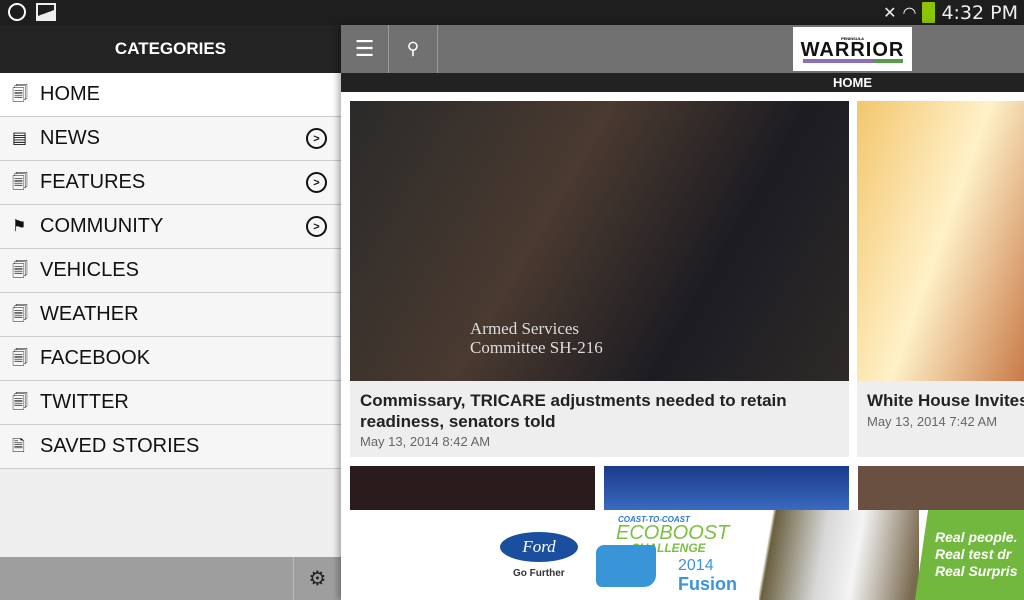 This screenshot has height=600, width=1024. I want to click on sidebar-item-saved-stories: 🗎 SAVED STORIES, so click(170, 447).